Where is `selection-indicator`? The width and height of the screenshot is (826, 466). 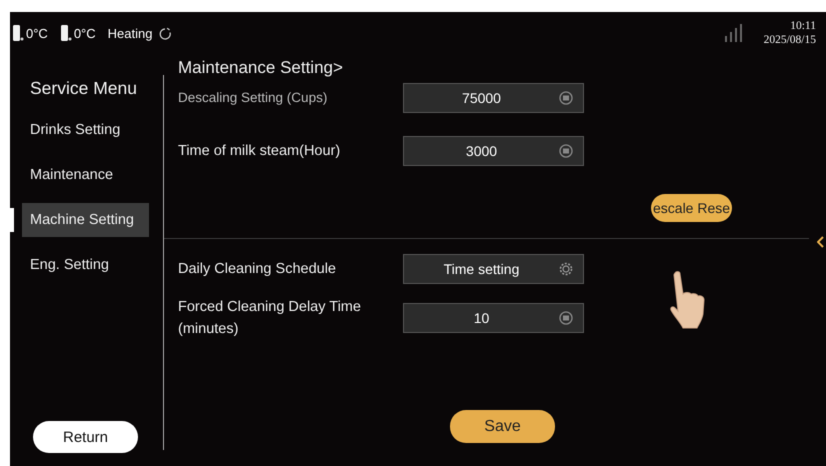 selection-indicator is located at coordinates (12, 220).